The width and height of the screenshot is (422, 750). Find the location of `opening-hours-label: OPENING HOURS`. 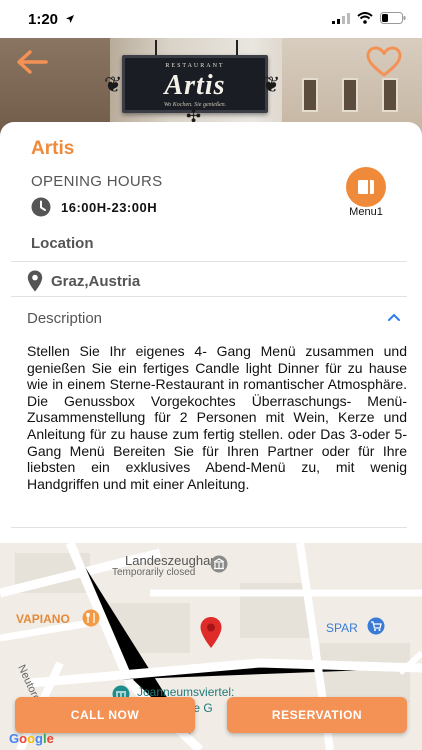

opening-hours-label: OPENING HOURS is located at coordinates (97, 181).